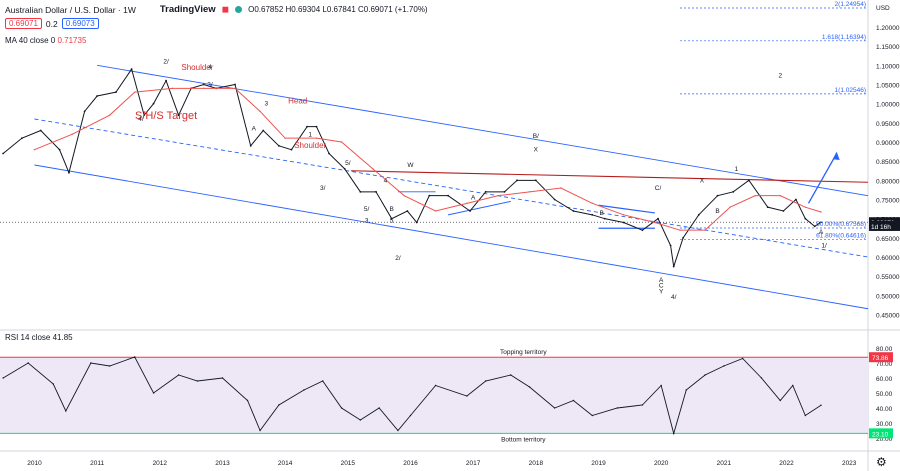 The height and width of the screenshot is (471, 900). What do you see at coordinates (880, 434) in the screenshot?
I see `rsi-bound-label: 23.10` at bounding box center [880, 434].